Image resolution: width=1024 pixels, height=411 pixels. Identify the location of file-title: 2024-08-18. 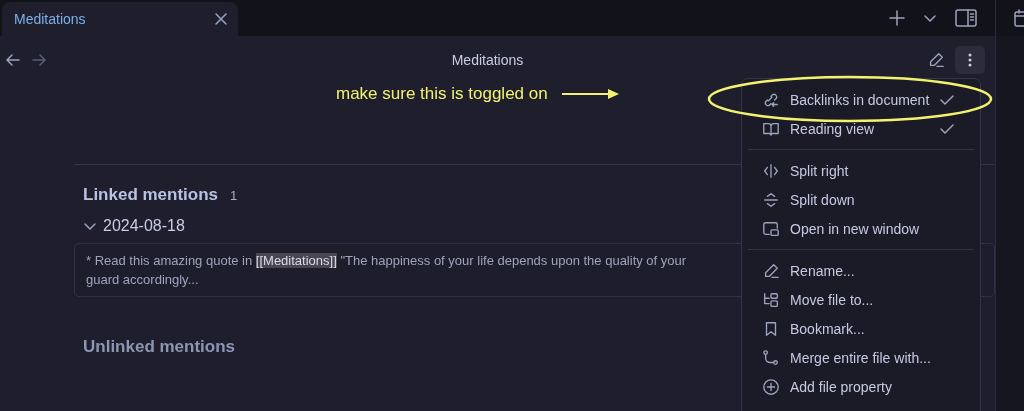
(144, 226).